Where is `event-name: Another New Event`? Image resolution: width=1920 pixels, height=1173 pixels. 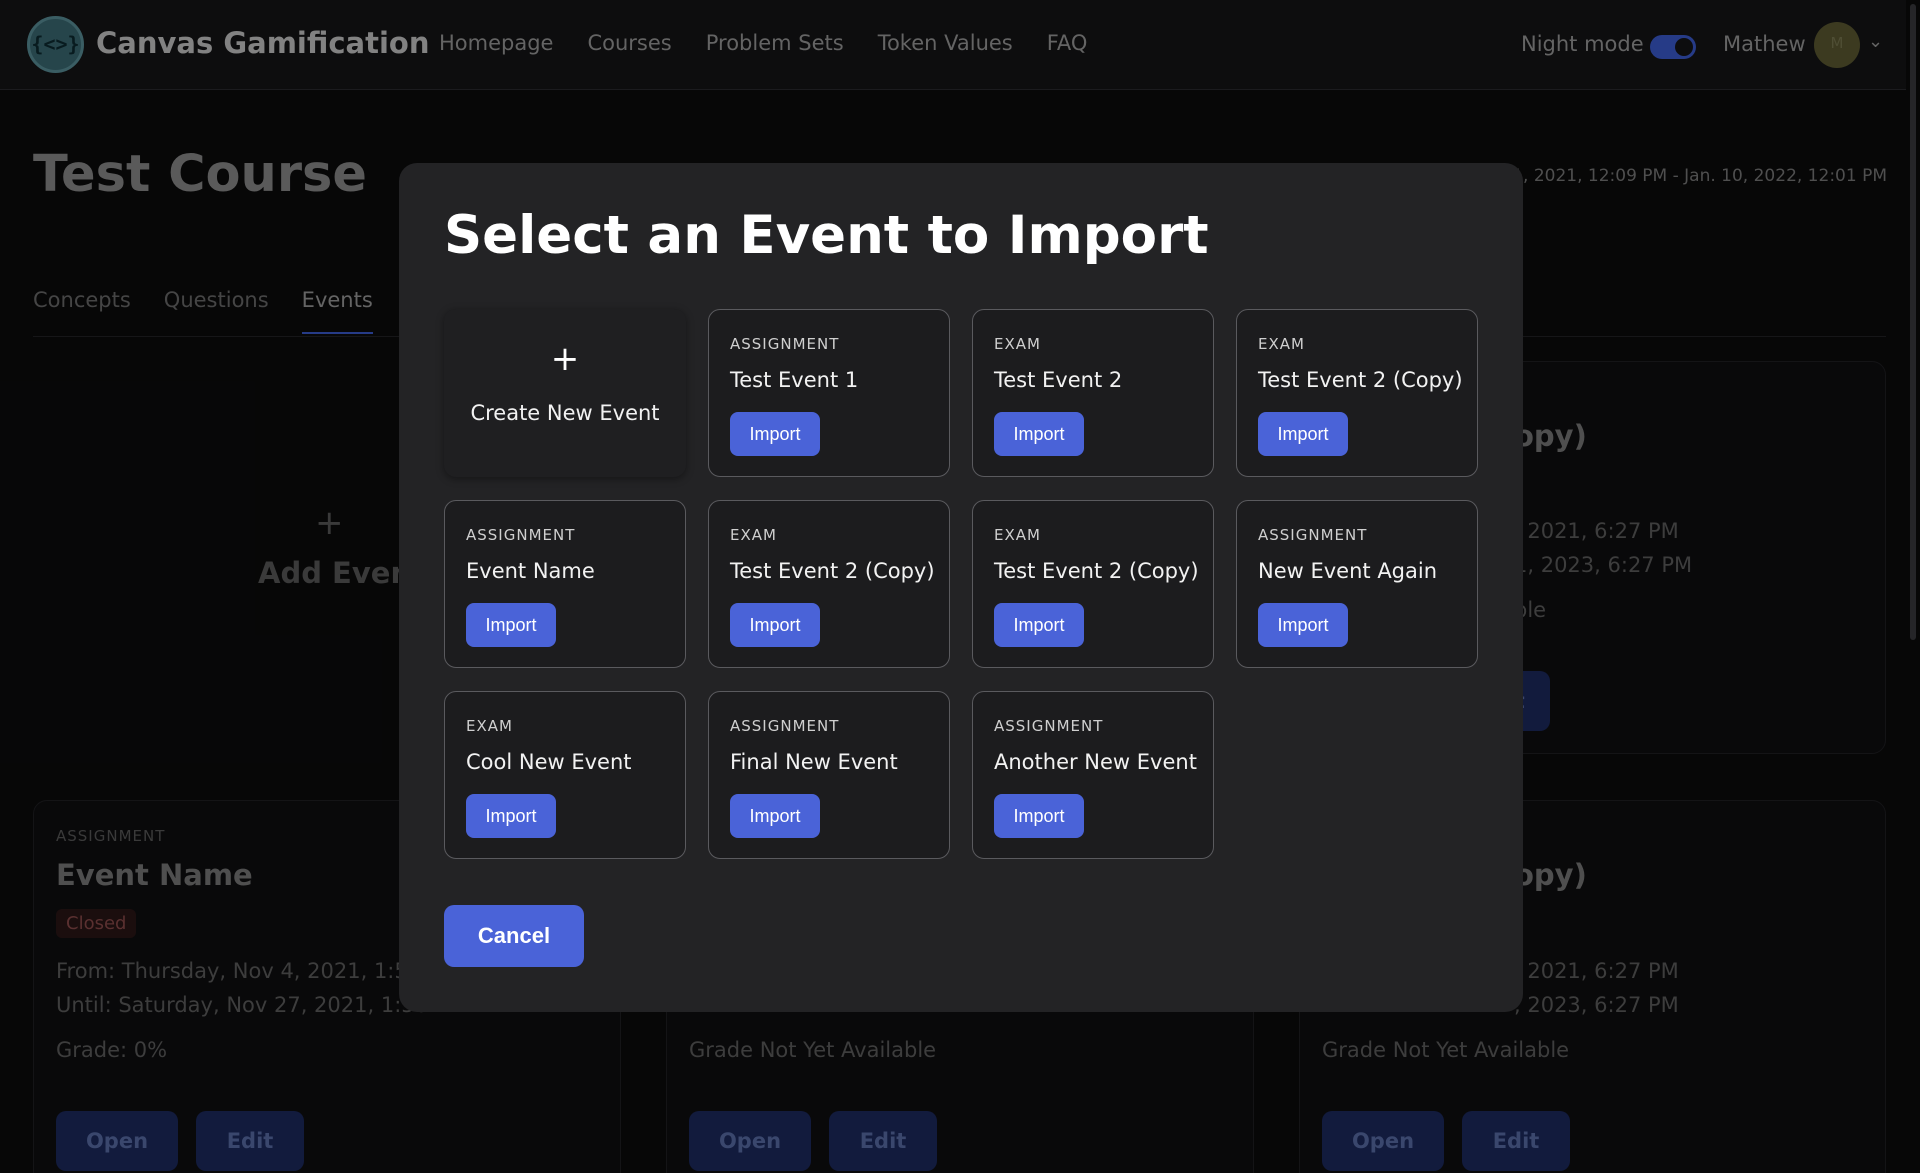 event-name: Another New Event is located at coordinates (1095, 762).